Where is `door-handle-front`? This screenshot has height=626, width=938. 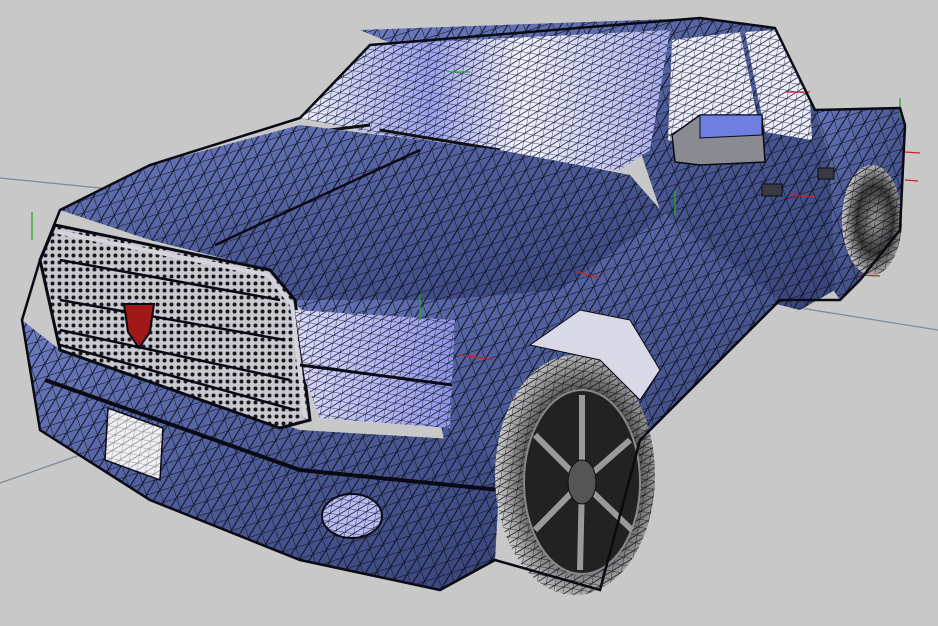
door-handle-front is located at coordinates (772, 190).